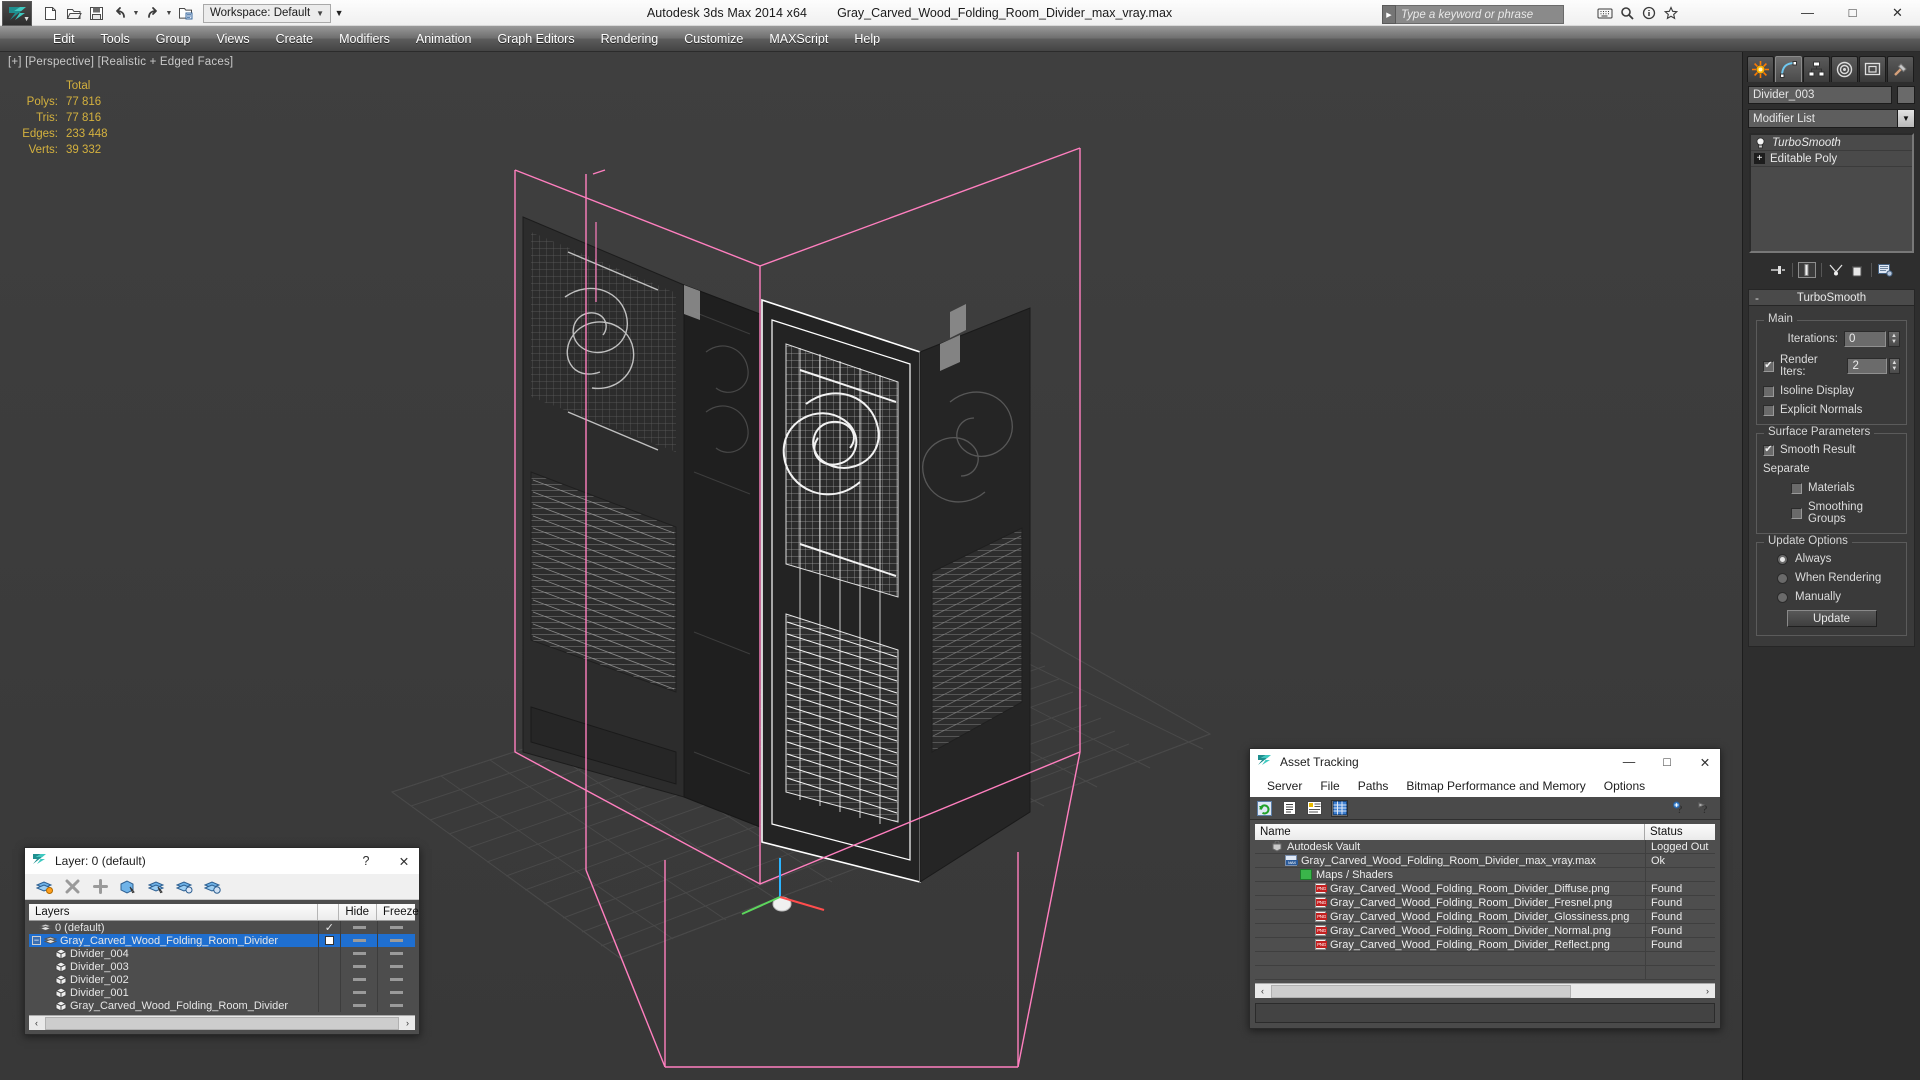  What do you see at coordinates (222, 1022) in the screenshot?
I see `layer-horizontal-scrollbar: ‹ ›` at bounding box center [222, 1022].